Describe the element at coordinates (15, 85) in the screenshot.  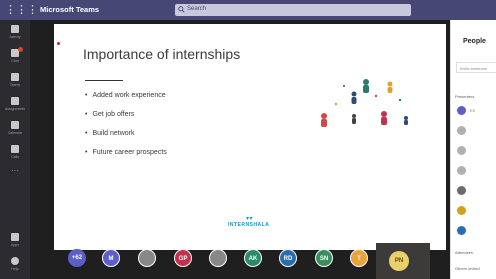
I see `appbar-label: Teams` at that location.